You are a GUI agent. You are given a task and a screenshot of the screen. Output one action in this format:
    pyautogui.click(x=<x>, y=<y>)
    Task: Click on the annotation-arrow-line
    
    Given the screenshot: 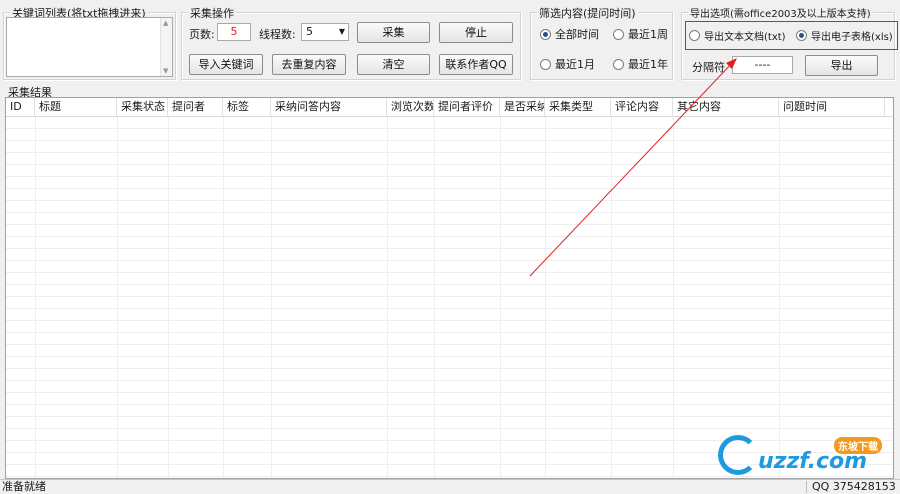 What is the action you would take?
    pyautogui.click(x=632, y=168)
    